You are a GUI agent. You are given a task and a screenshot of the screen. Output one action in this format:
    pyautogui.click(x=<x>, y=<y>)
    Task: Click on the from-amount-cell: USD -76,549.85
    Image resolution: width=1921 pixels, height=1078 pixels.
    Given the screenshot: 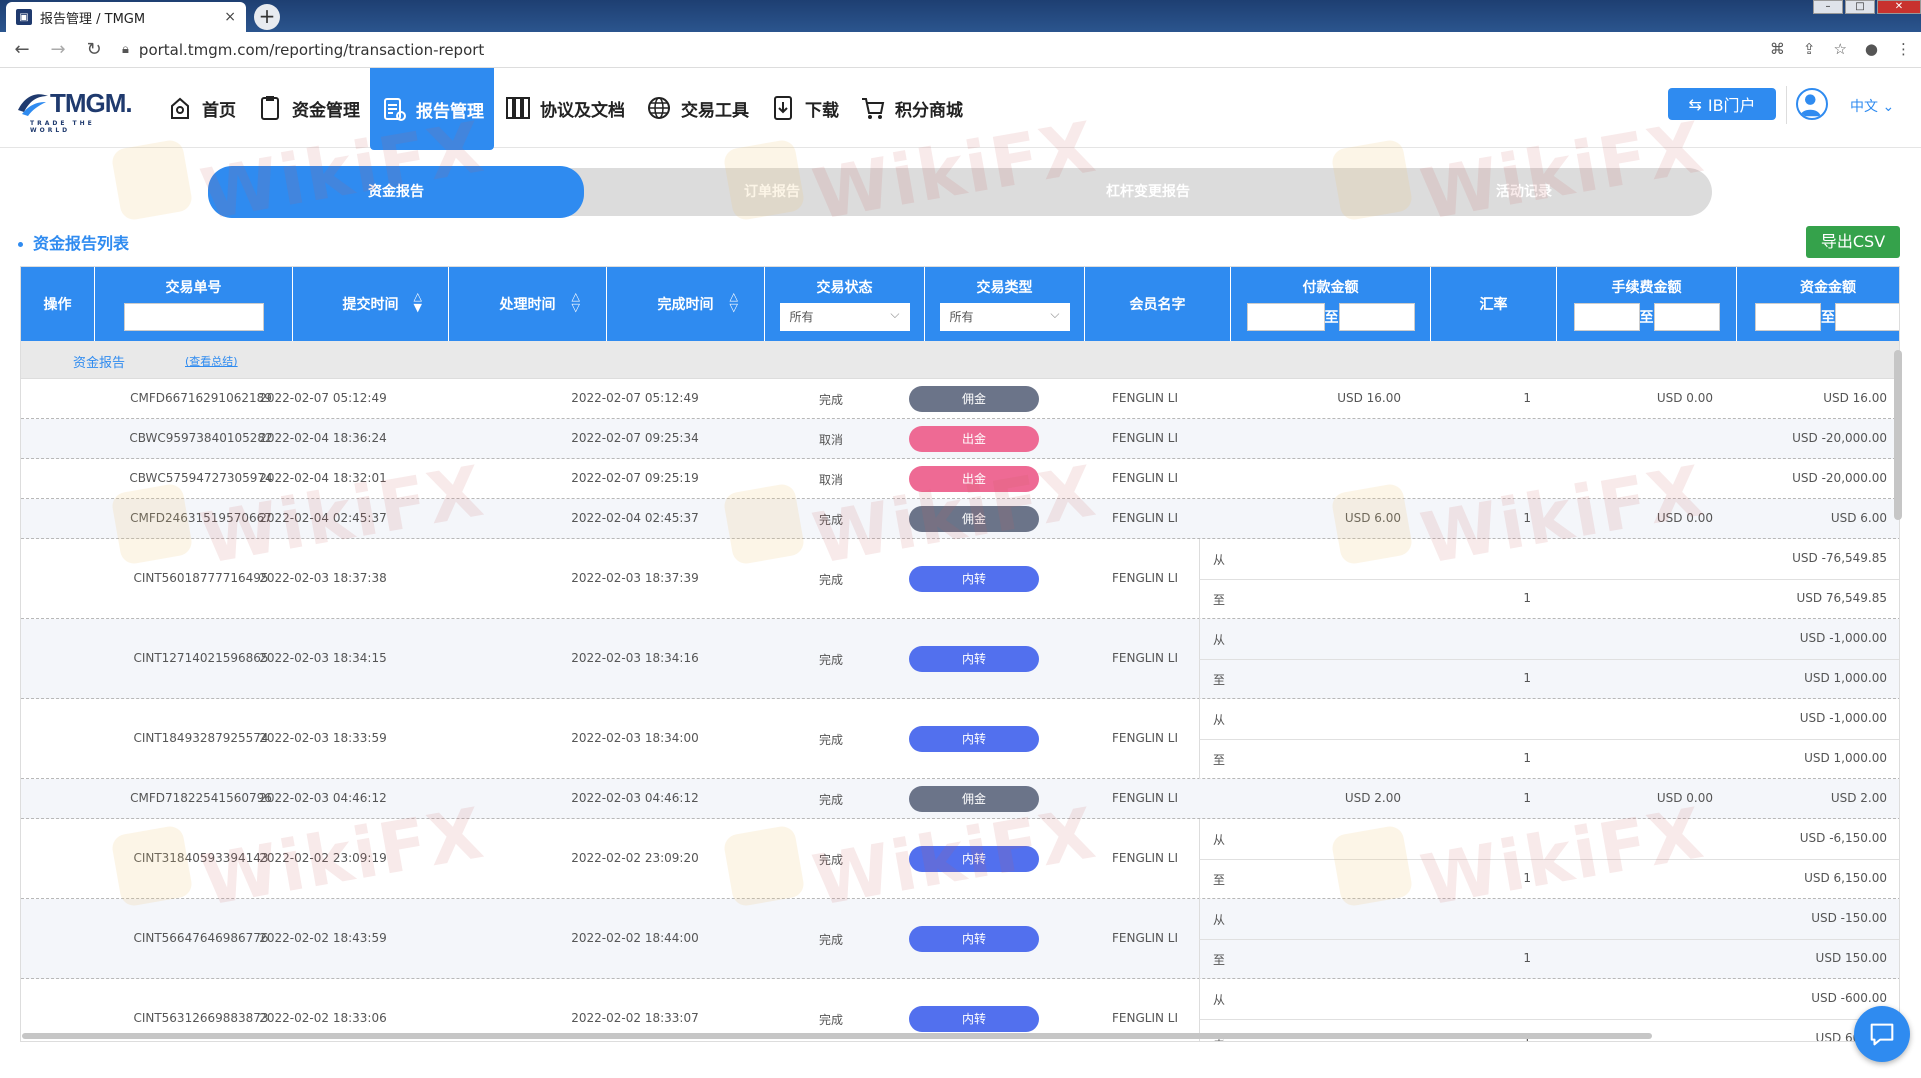 What is the action you would take?
    pyautogui.click(x=1839, y=558)
    